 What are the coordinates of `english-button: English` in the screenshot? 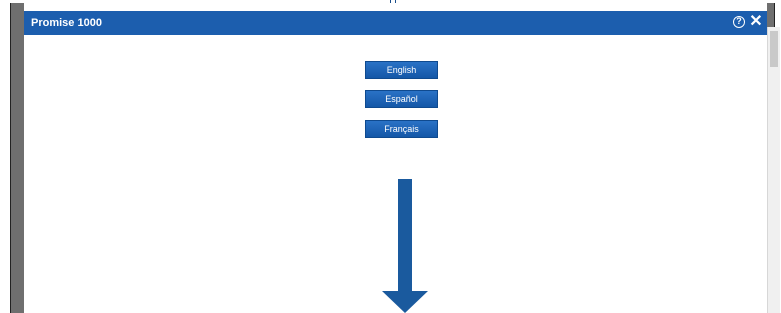 It's located at (401, 70).